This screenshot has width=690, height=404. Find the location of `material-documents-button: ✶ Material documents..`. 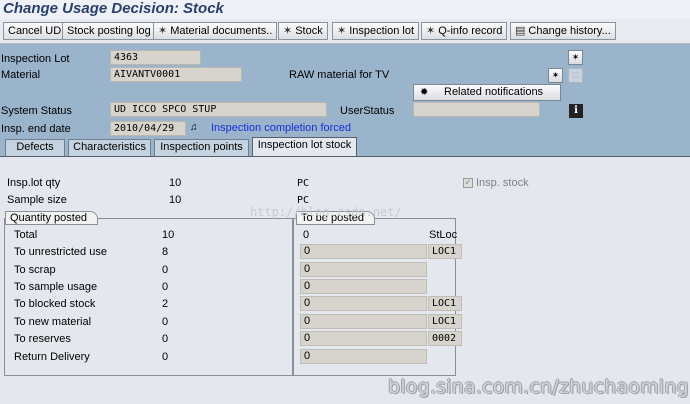

material-documents-button: ✶ Material documents.. is located at coordinates (215, 31).